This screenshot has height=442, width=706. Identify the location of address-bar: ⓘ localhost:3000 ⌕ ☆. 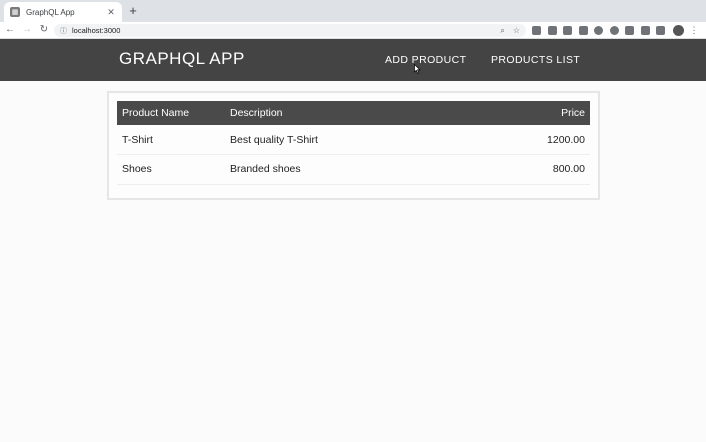
(290, 30).